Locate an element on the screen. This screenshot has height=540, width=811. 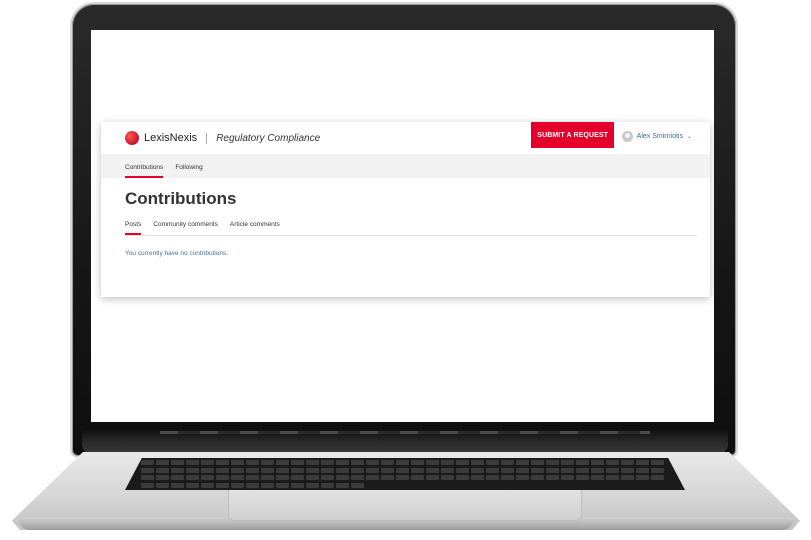
laptop-trackpad is located at coordinates (405, 505).